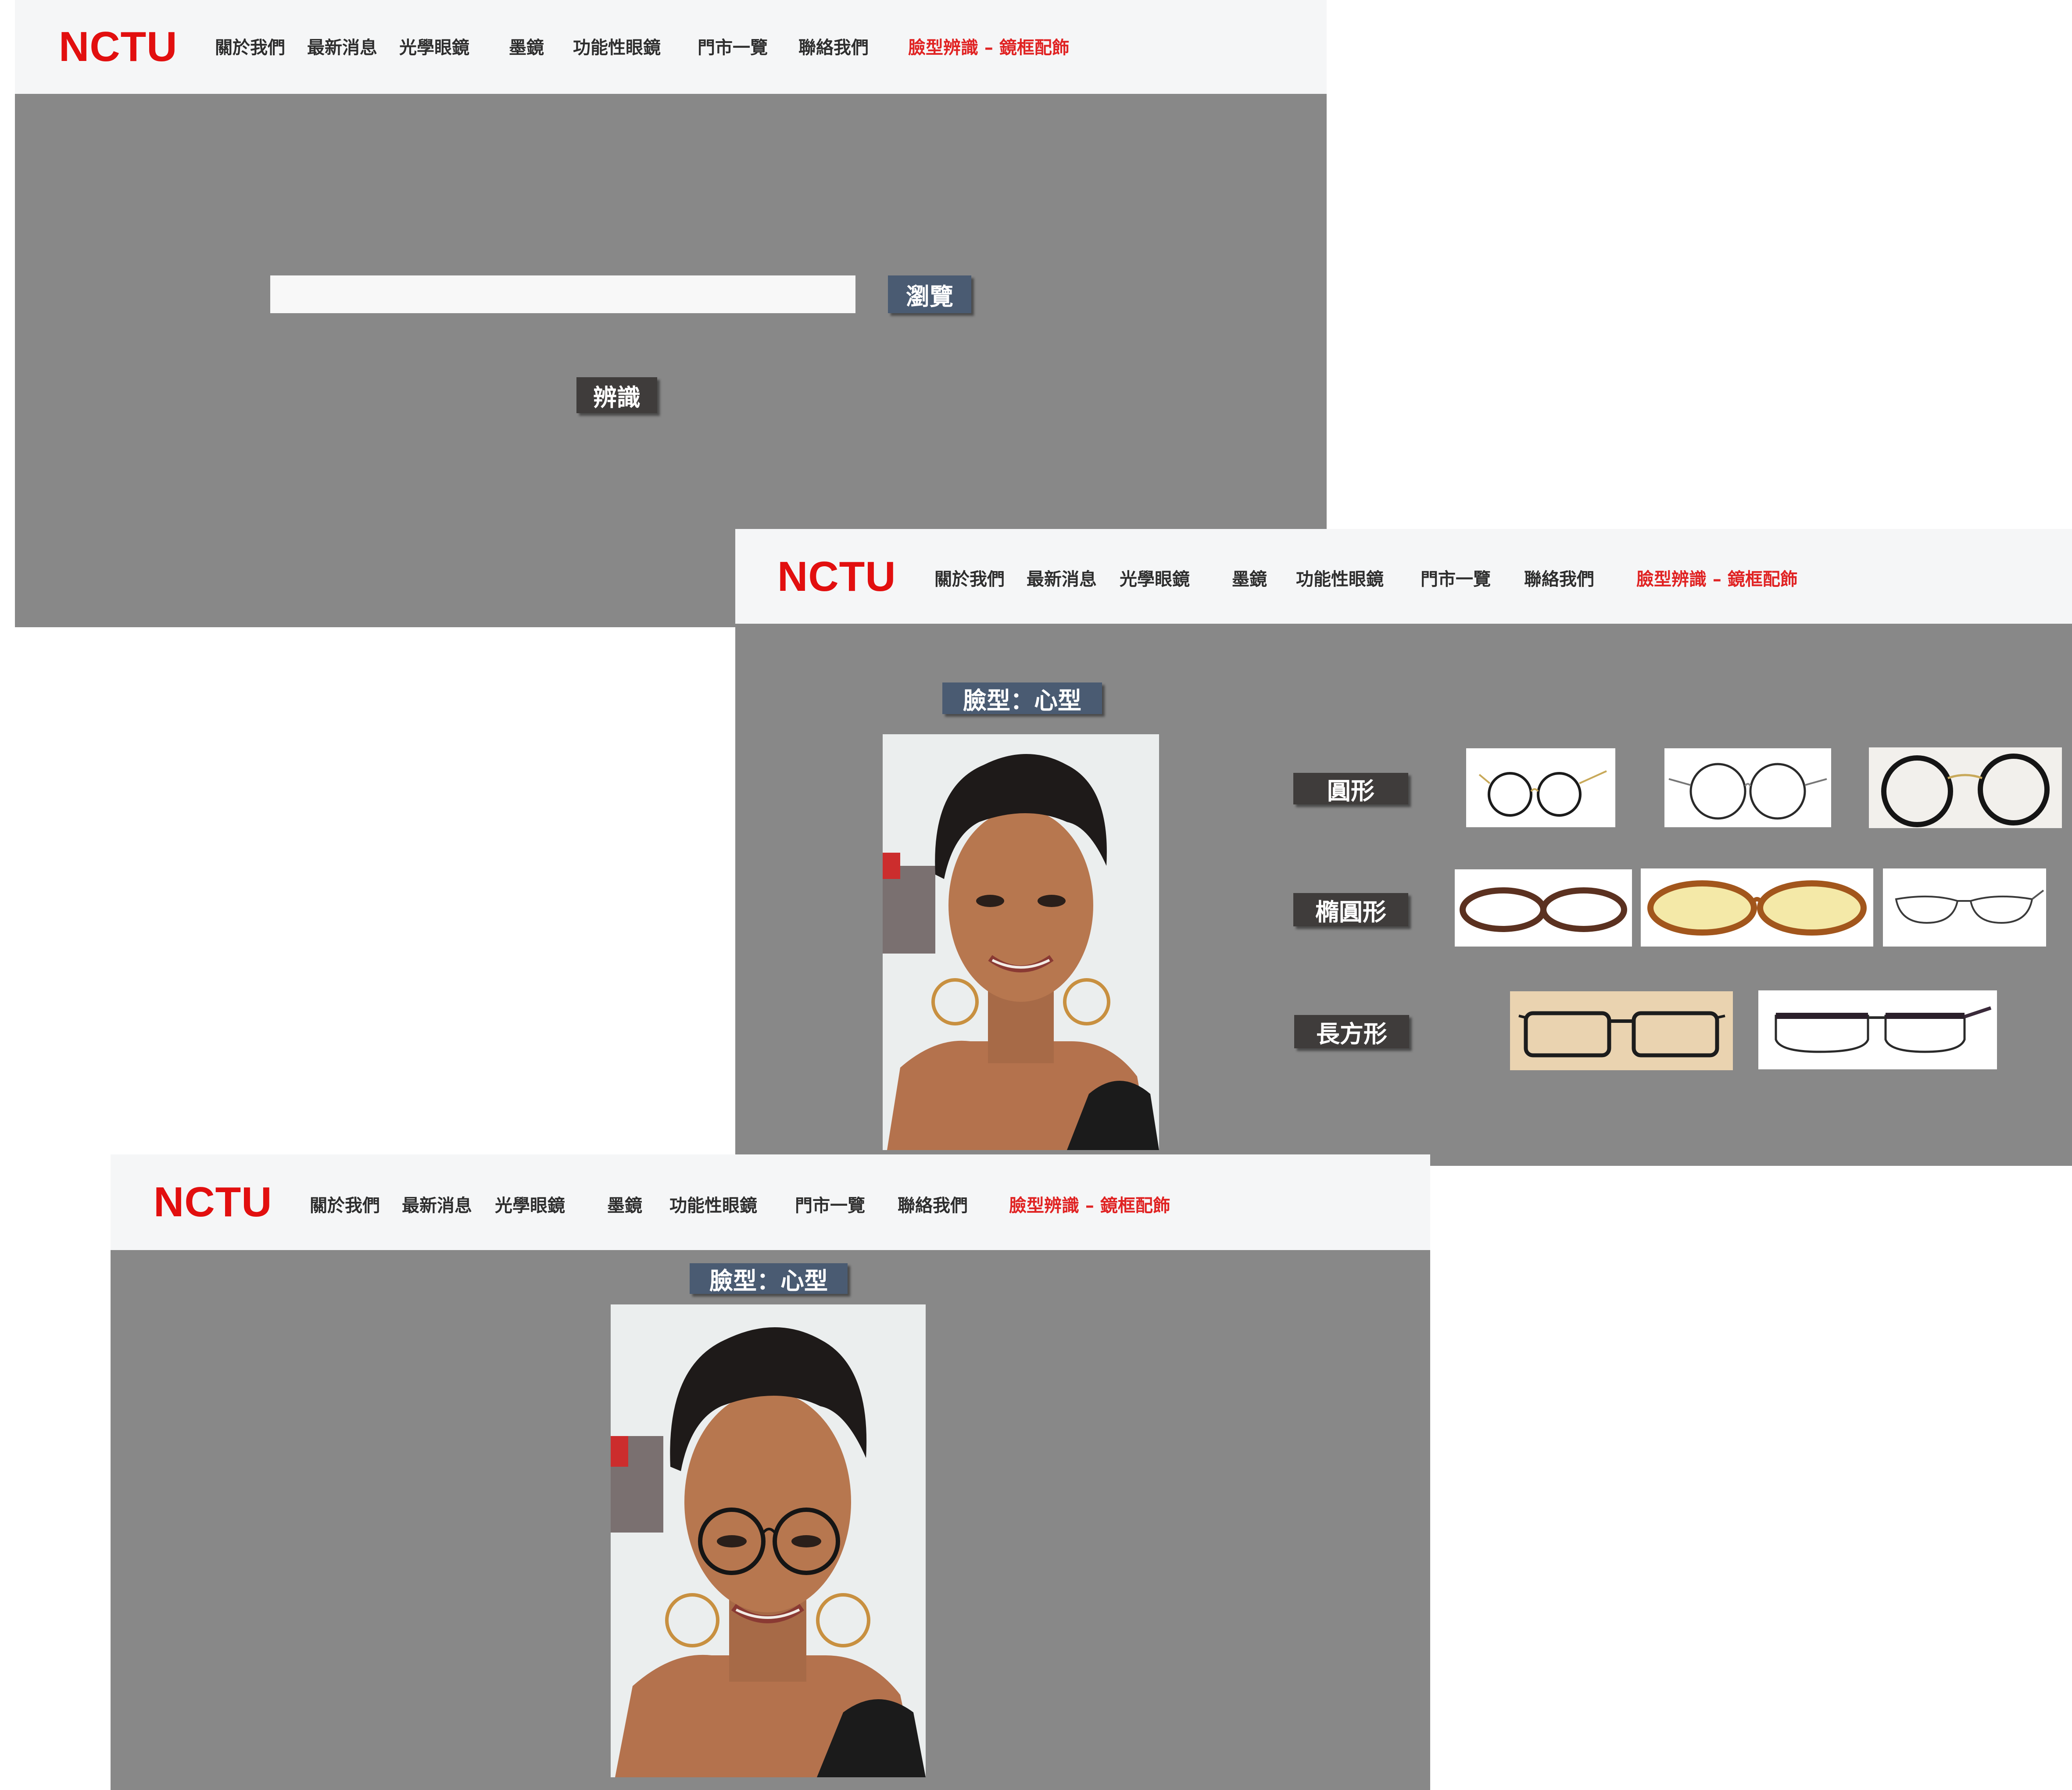 The image size is (2072, 1790). Describe the element at coordinates (1350, 910) in the screenshot. I see `category-oval-label: 橢圓形` at that location.